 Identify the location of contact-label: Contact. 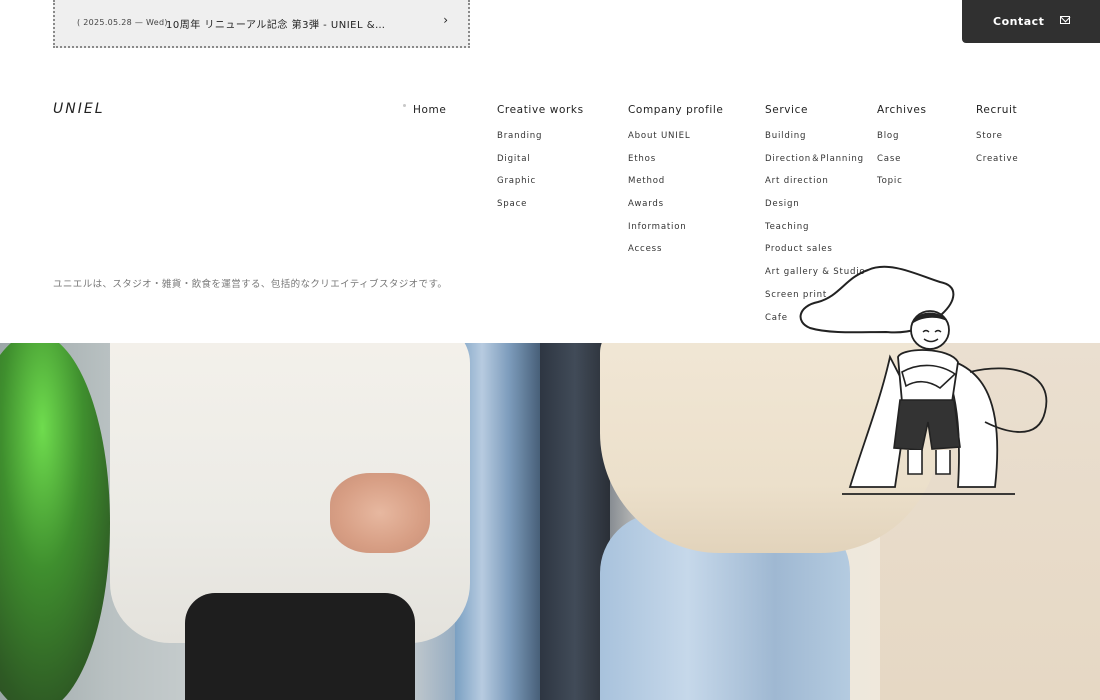
(1019, 21).